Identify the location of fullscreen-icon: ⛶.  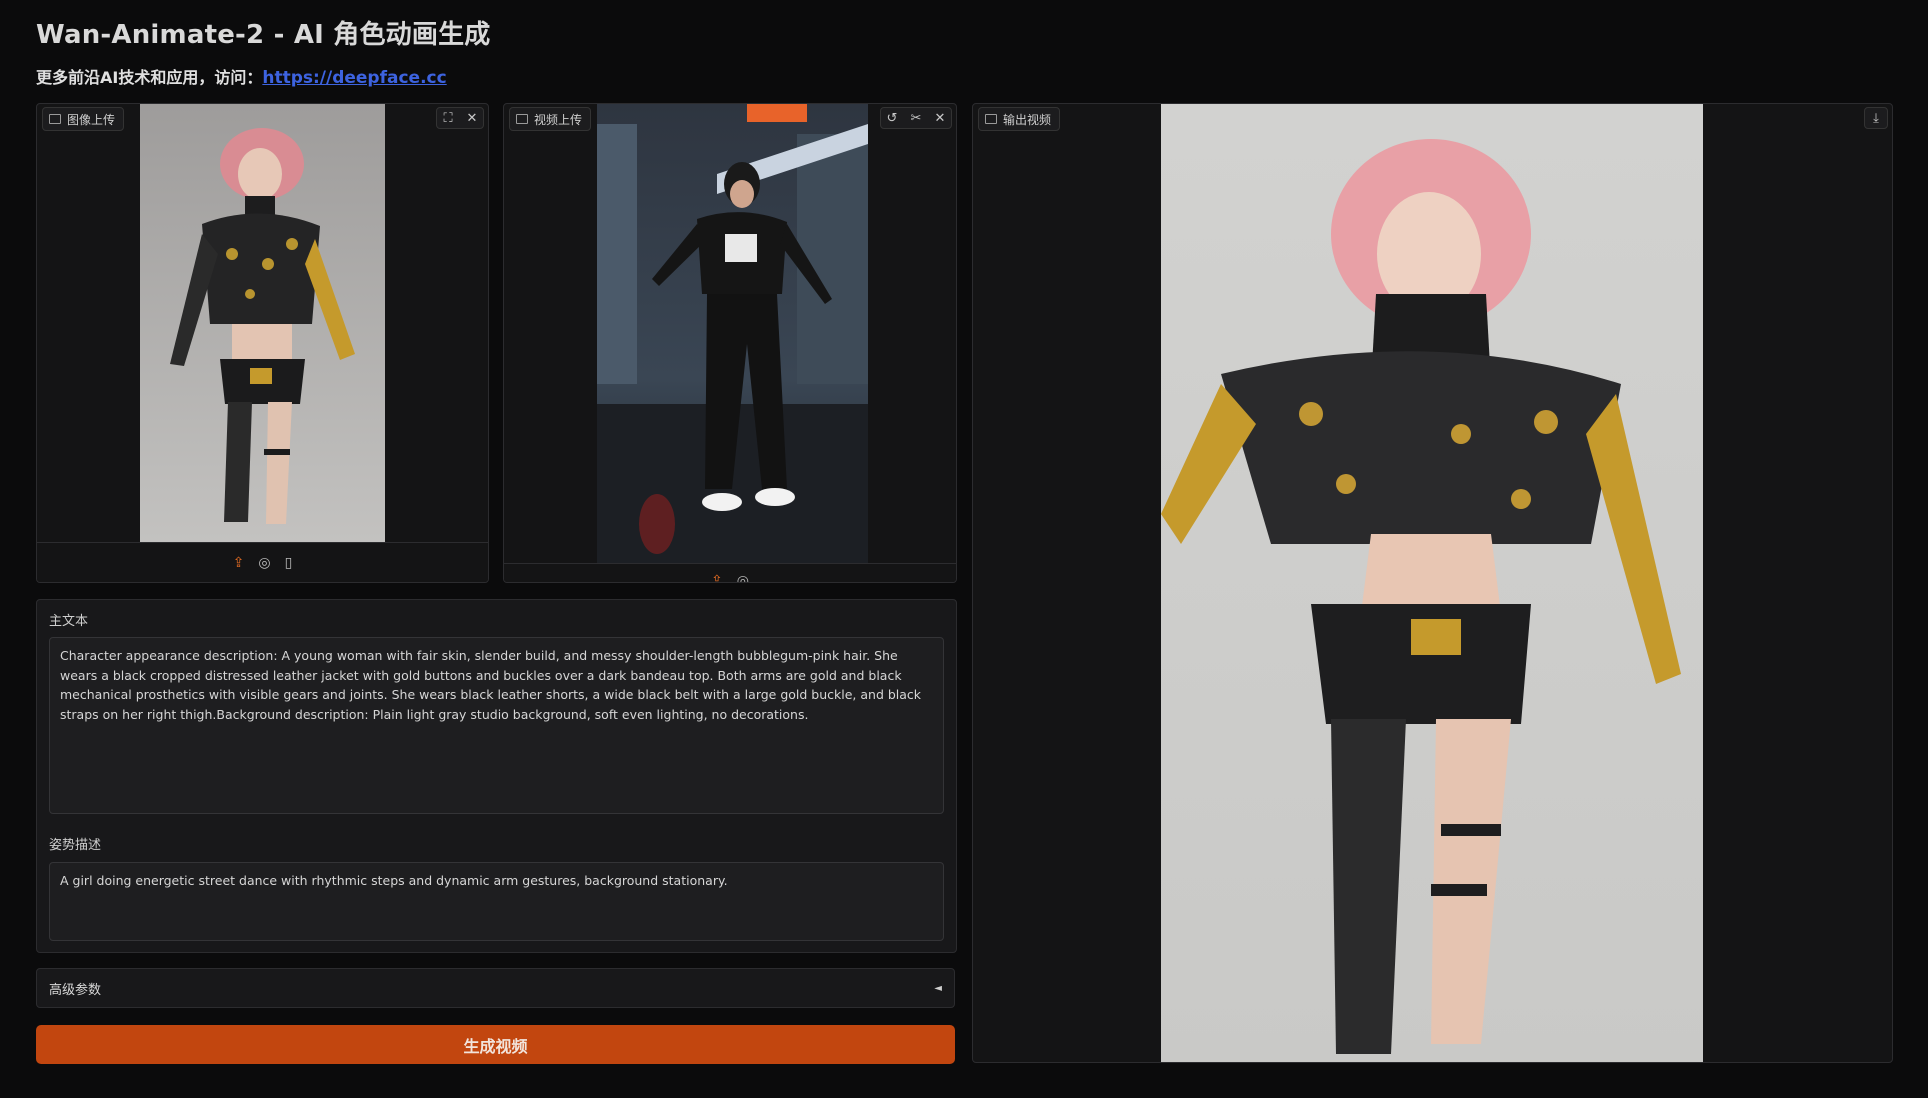
(448, 118).